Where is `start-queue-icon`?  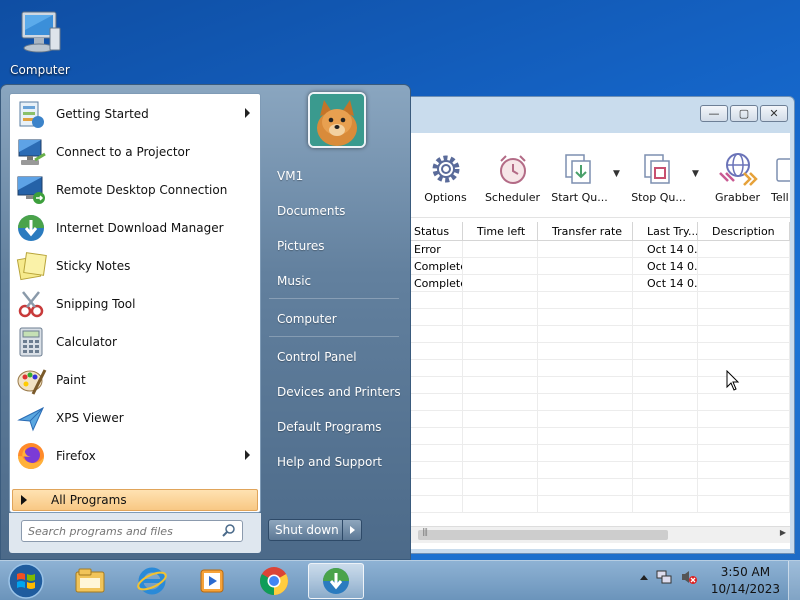 start-queue-icon is located at coordinates (577, 169).